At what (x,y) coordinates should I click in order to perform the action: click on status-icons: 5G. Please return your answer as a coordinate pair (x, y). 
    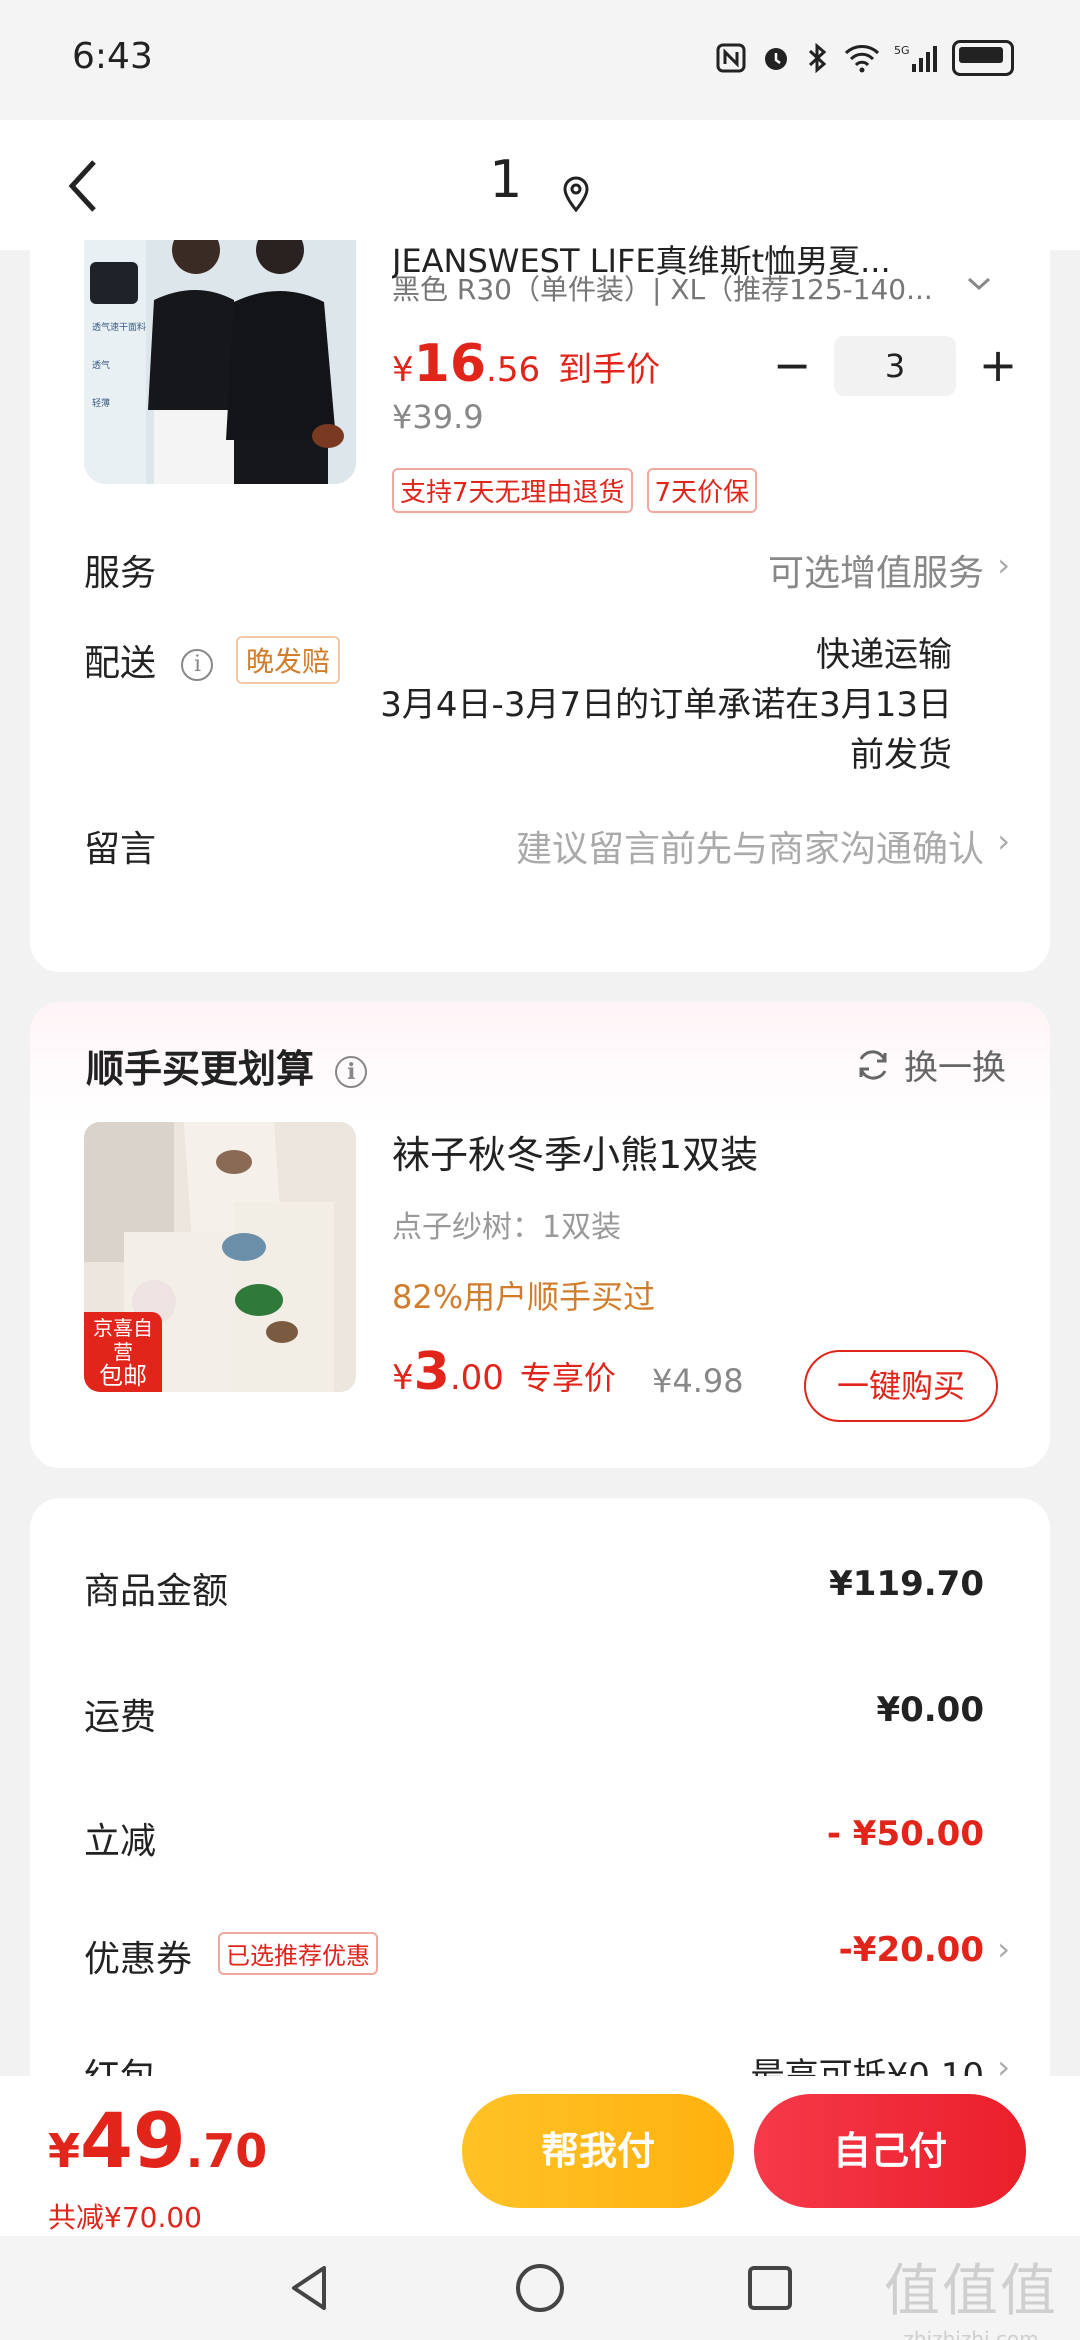
    Looking at the image, I should click on (865, 58).